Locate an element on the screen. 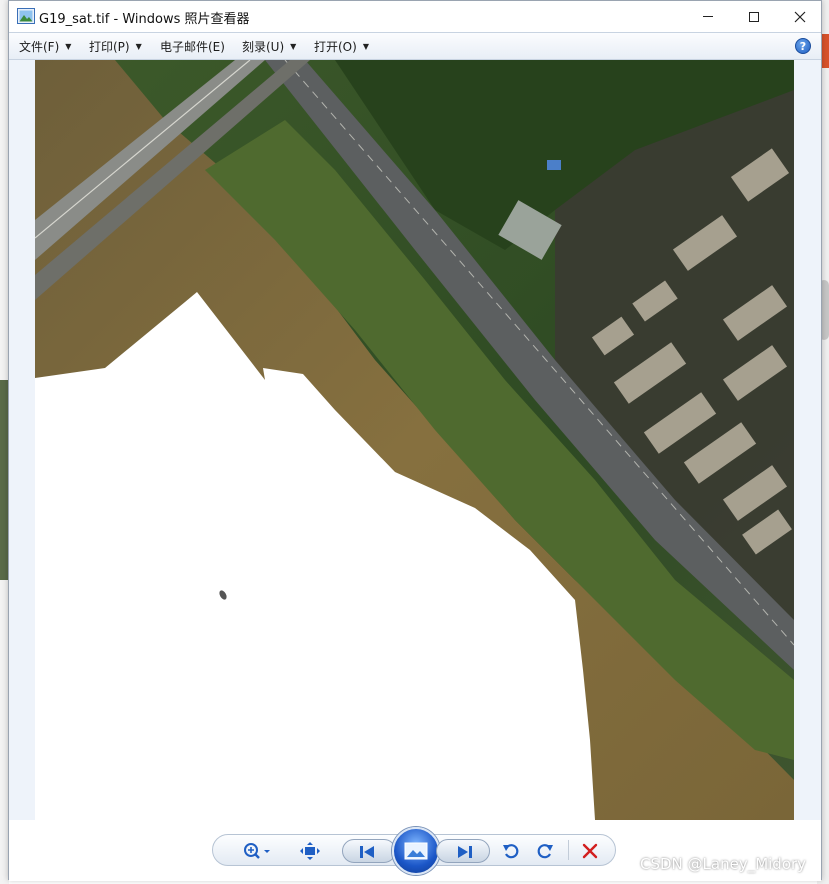  fit-to-window-button is located at coordinates (310, 851).